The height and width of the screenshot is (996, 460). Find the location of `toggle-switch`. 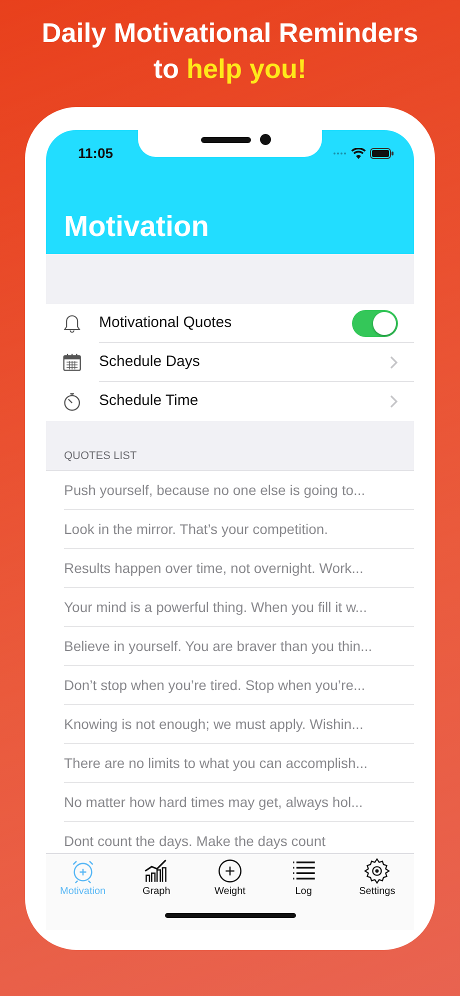

toggle-switch is located at coordinates (375, 323).